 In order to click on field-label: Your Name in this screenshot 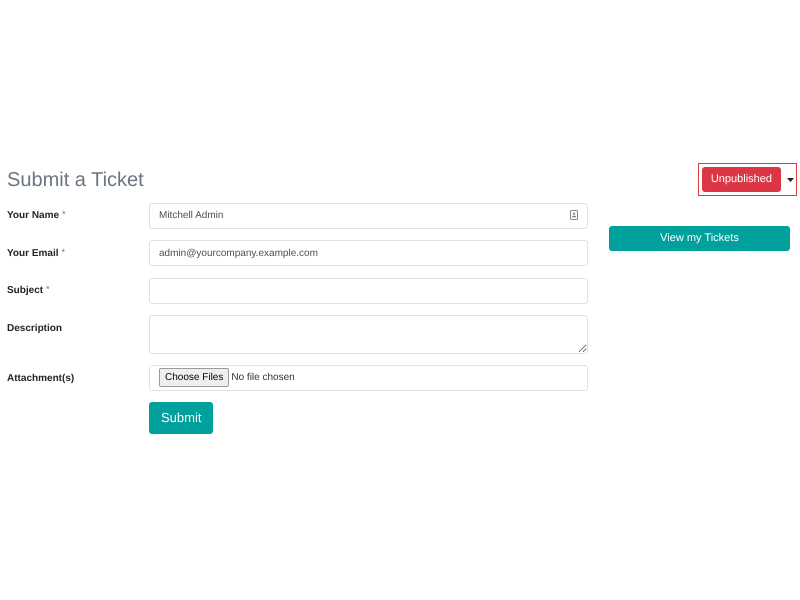, I will do `click(33, 216)`.